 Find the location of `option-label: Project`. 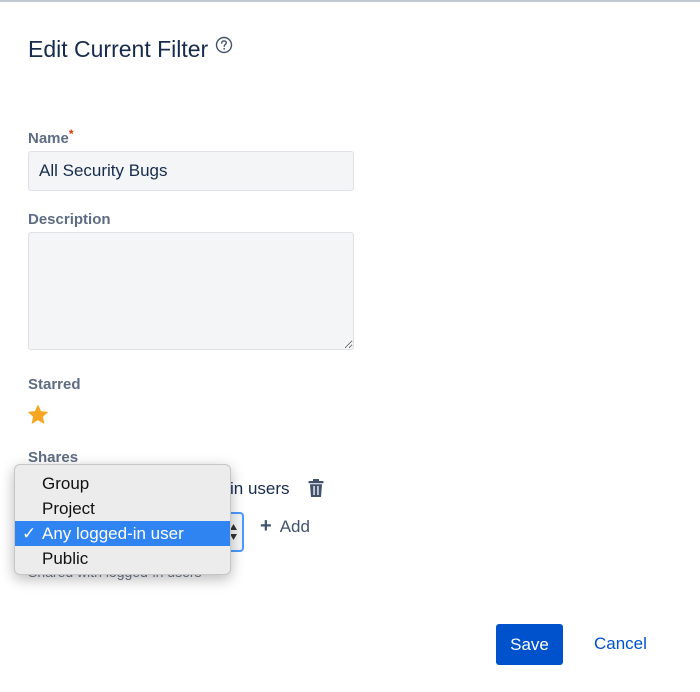

option-label: Project is located at coordinates (68, 508).